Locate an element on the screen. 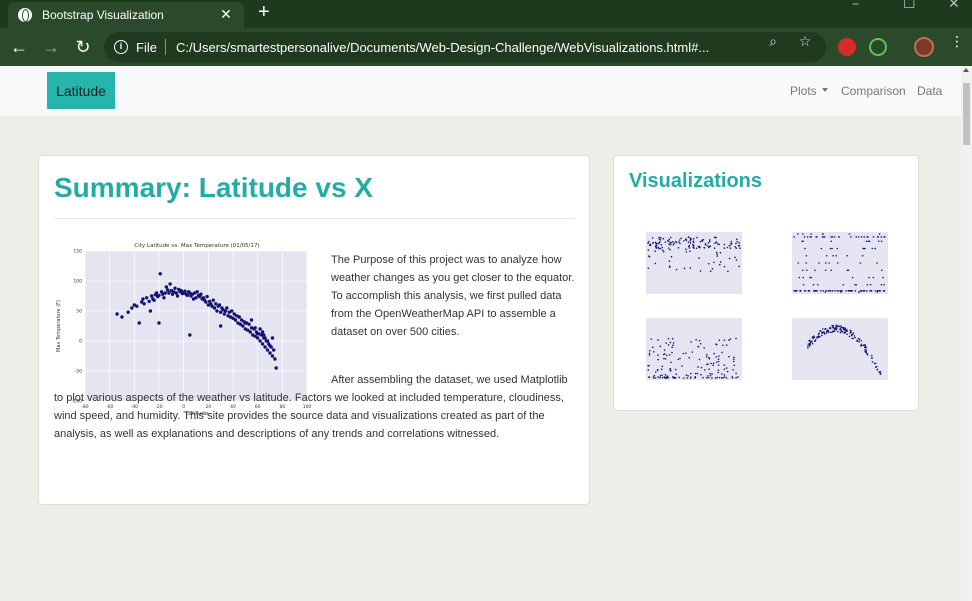 This screenshot has width=972, height=601. close-window-icon: ✕ is located at coordinates (954, 6).